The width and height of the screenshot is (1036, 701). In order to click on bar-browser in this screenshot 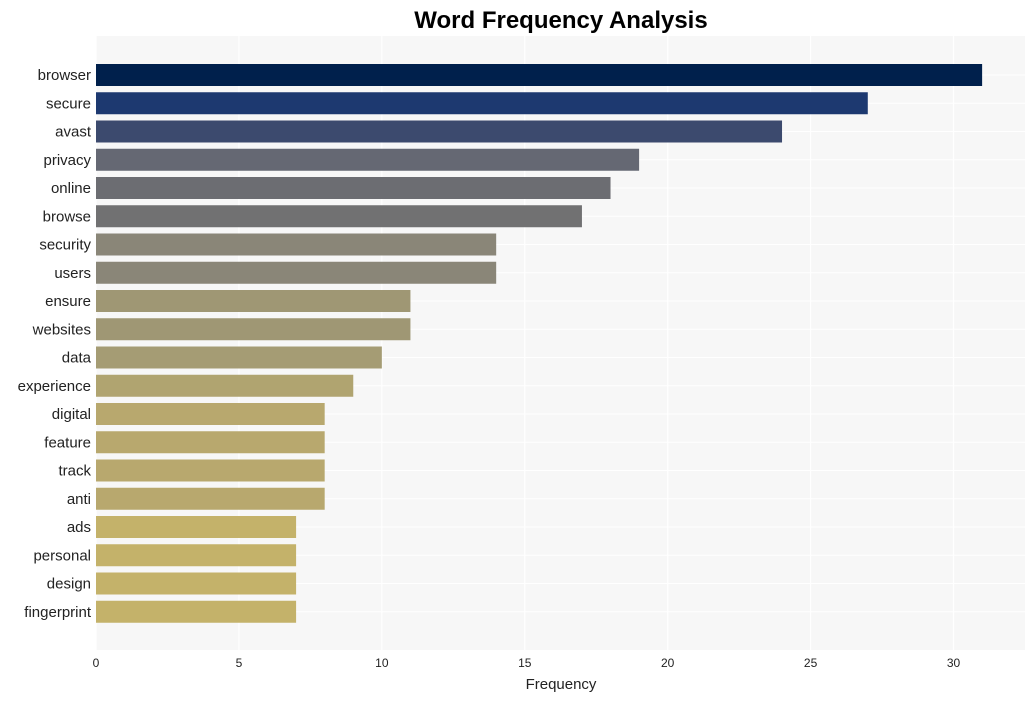, I will do `click(539, 75)`.